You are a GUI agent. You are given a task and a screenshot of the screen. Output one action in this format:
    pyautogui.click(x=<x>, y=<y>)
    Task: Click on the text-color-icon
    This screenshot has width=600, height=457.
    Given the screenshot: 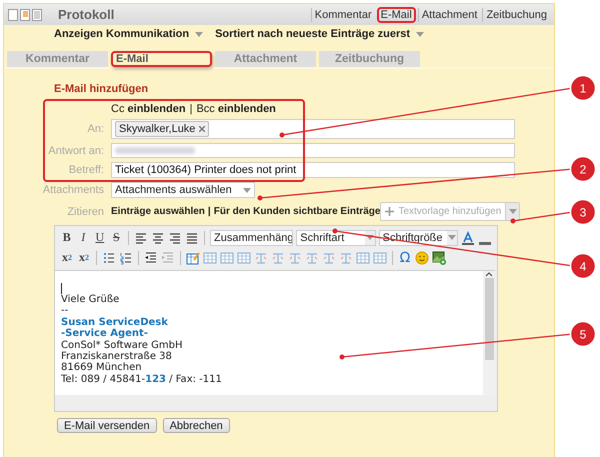 What is the action you would take?
    pyautogui.click(x=467, y=237)
    